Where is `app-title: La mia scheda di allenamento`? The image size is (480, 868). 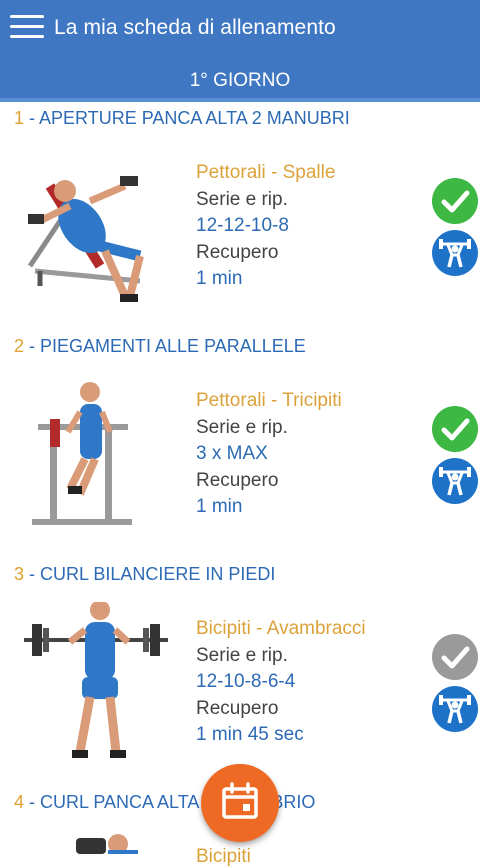
app-title: La mia scheda di allenamento is located at coordinates (195, 27).